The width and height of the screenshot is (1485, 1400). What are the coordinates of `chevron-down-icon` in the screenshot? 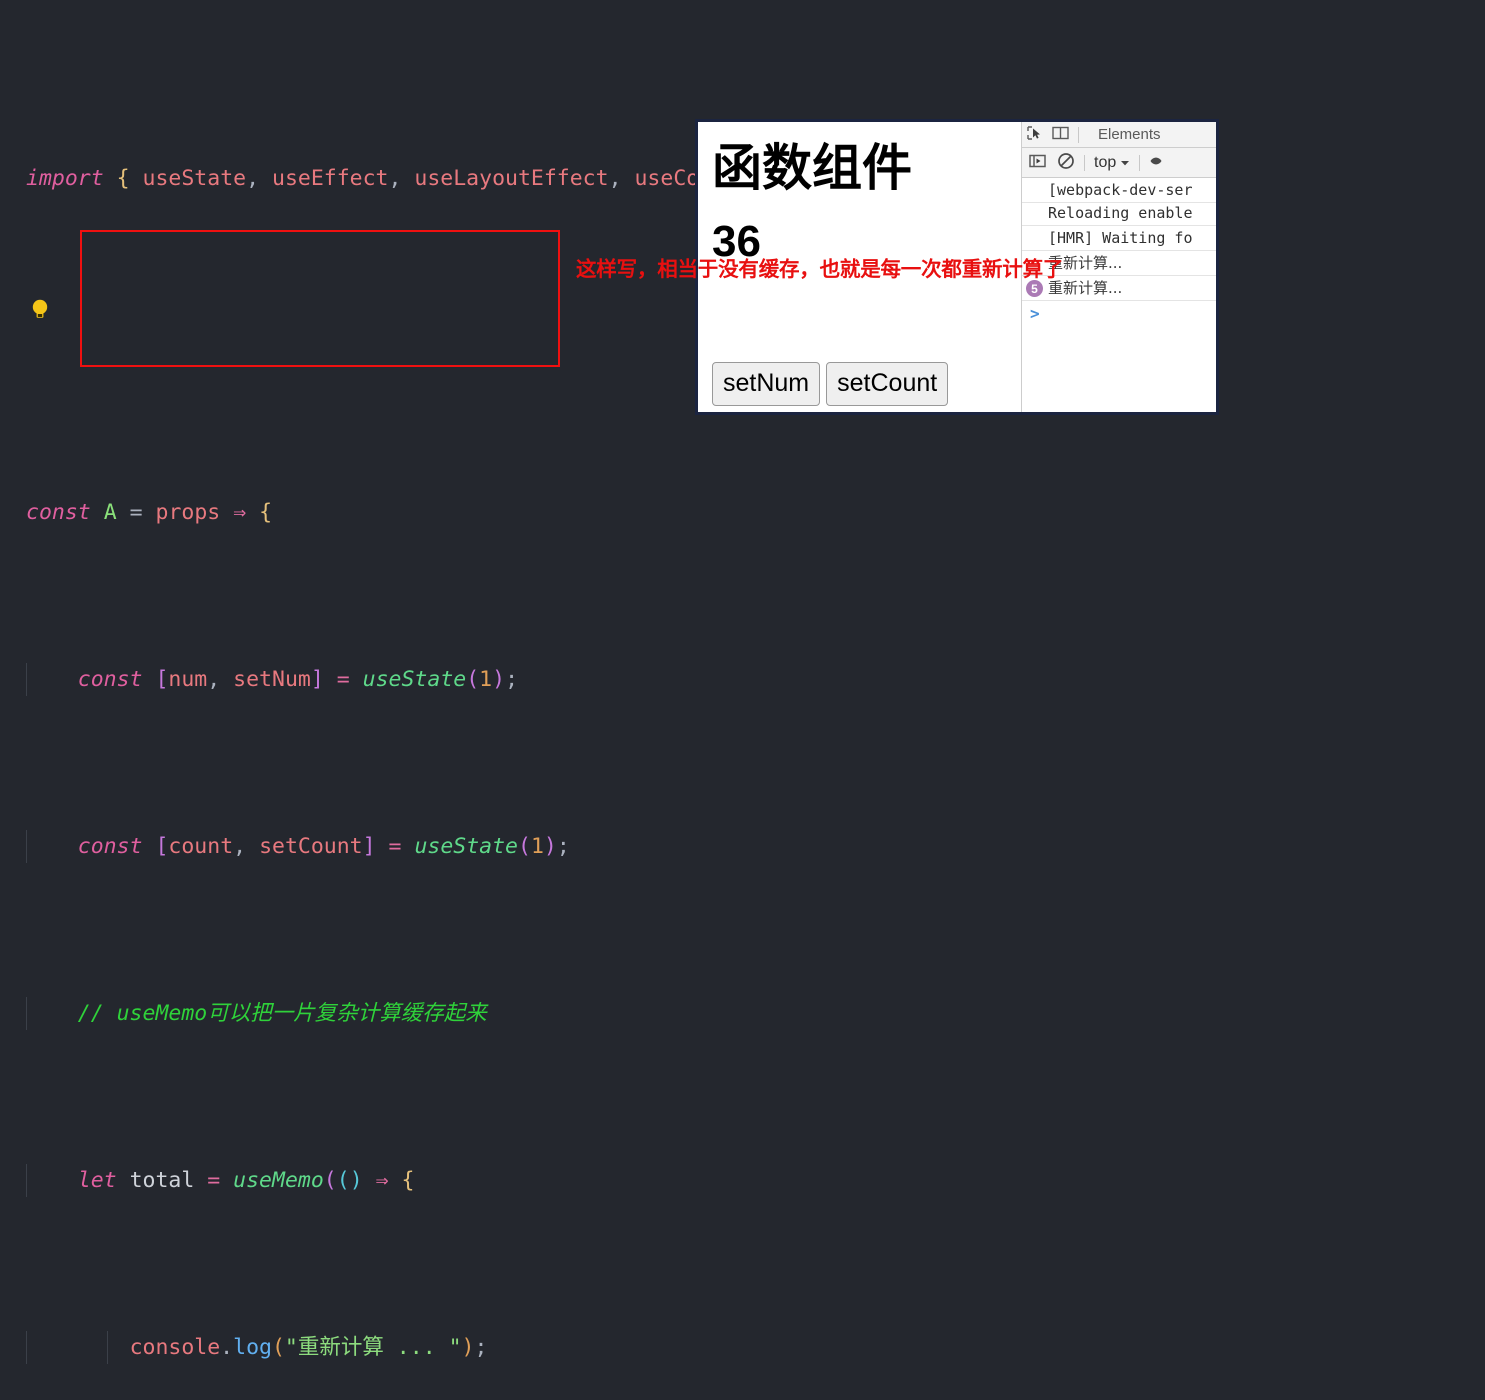 It's located at (1125, 163).